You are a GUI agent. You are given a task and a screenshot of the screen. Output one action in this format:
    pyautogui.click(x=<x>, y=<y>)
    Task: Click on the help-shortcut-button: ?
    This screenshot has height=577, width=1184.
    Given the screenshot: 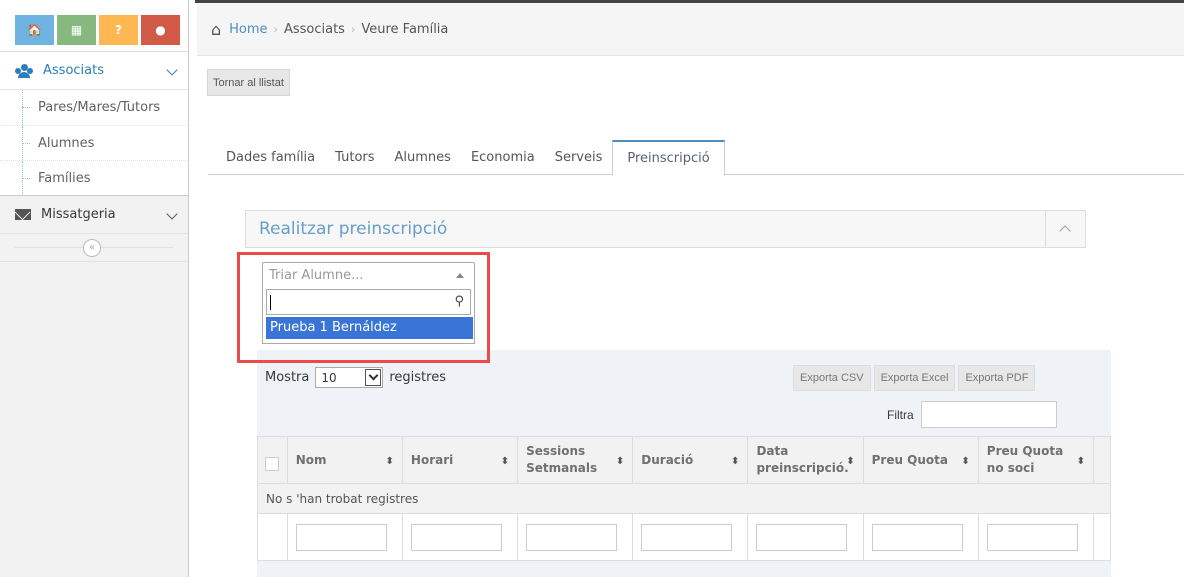 What is the action you would take?
    pyautogui.click(x=118, y=30)
    